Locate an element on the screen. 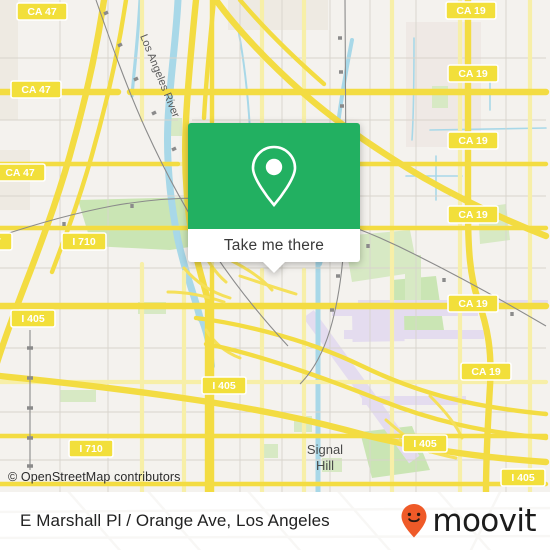 The width and height of the screenshot is (550, 550). shield-ca19-5: CA 19 is located at coordinates (473, 303).